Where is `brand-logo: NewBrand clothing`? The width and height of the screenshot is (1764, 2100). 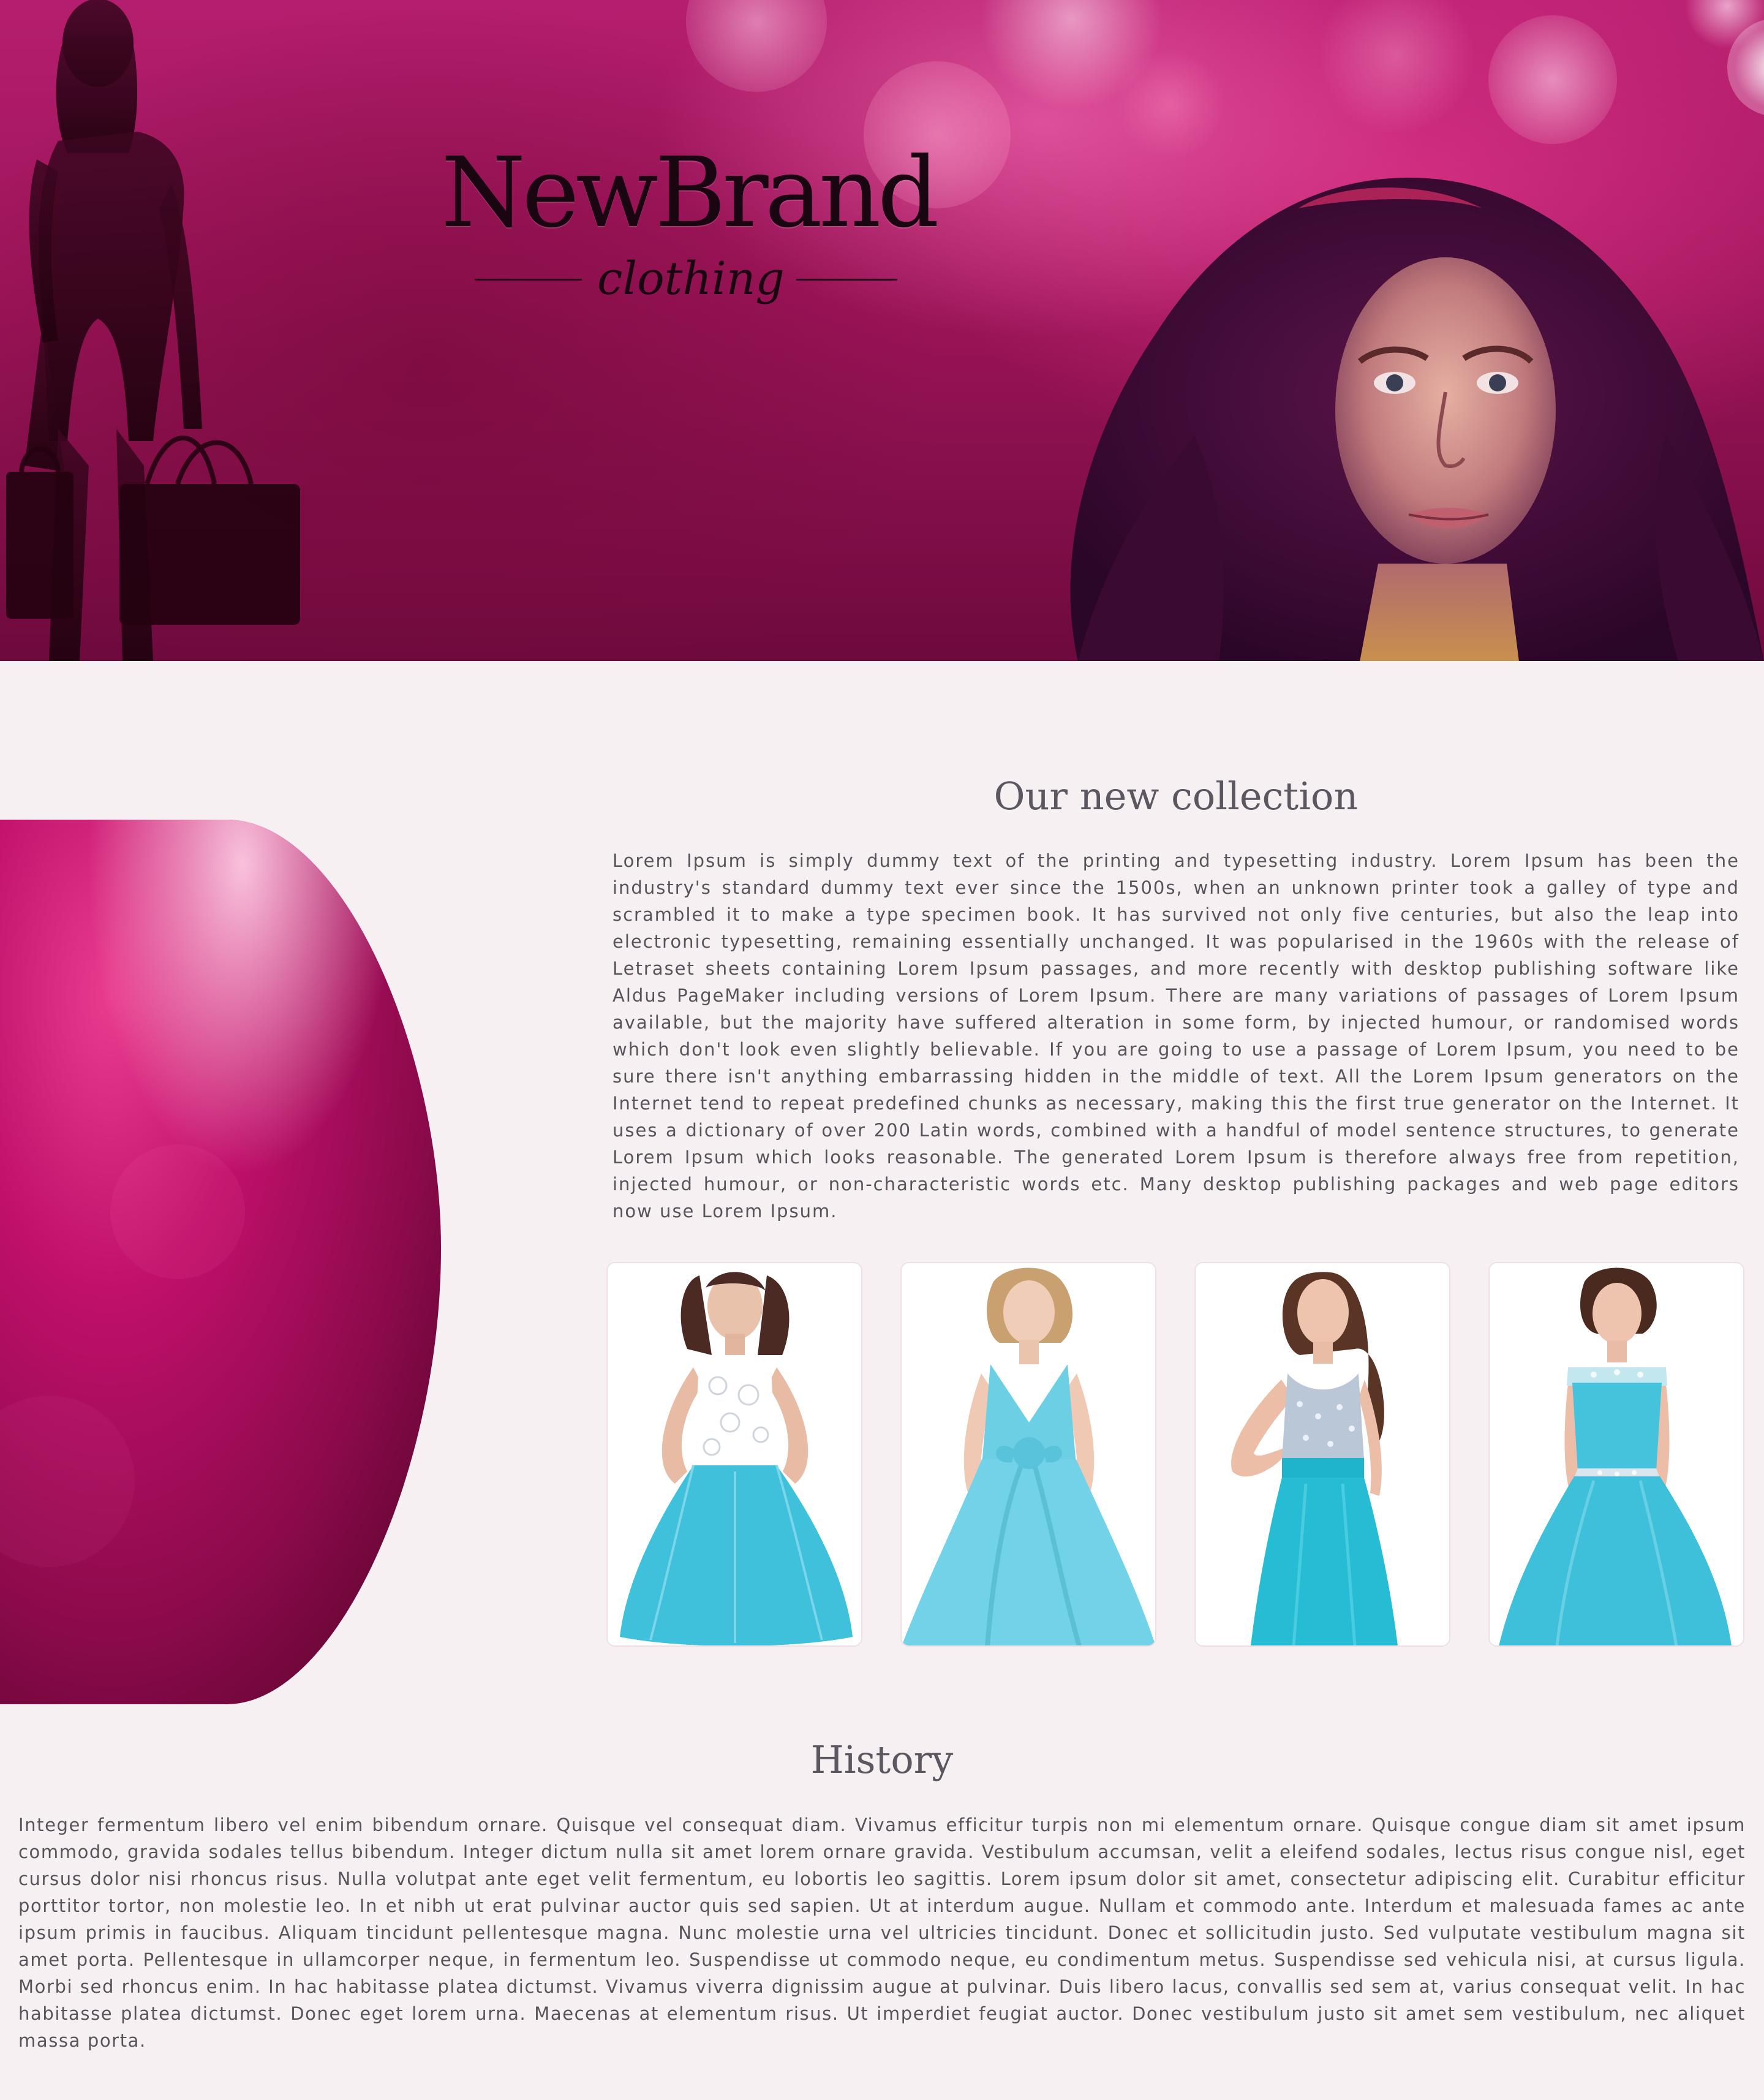 brand-logo: NewBrand clothing is located at coordinates (690, 226).